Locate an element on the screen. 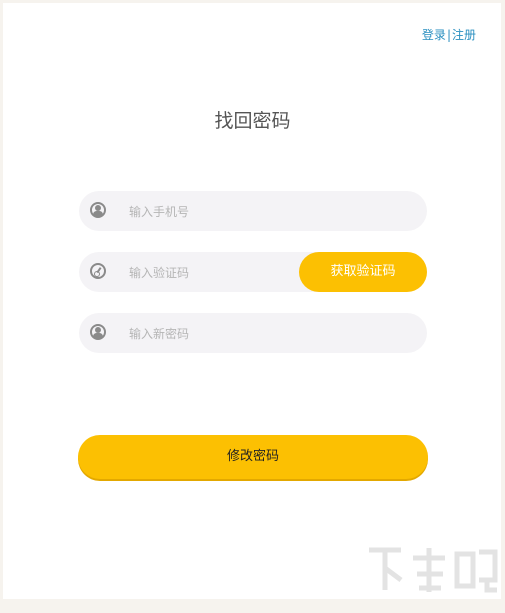 Image resolution: width=505 pixels, height=613 pixels. page-title: 找回密码 is located at coordinates (252, 121).